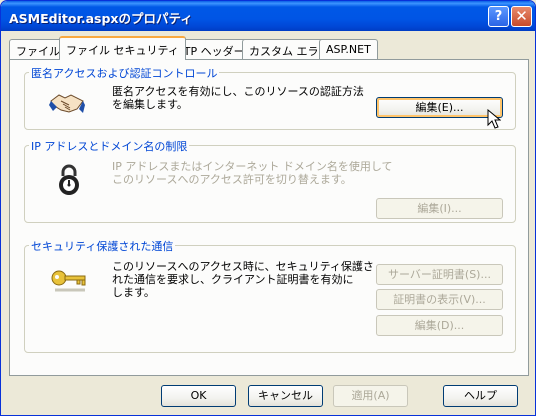 This screenshot has height=416, width=536. What do you see at coordinates (102, 246) in the screenshot?
I see `secure-communications-group-title: セキュリティ保護された通信` at bounding box center [102, 246].